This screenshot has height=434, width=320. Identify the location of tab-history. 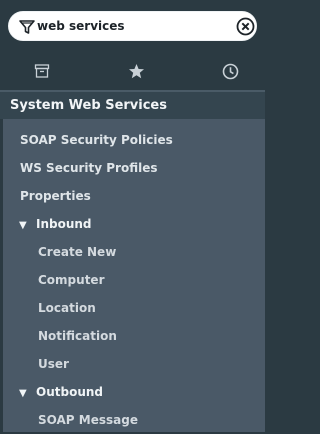
(225, 71).